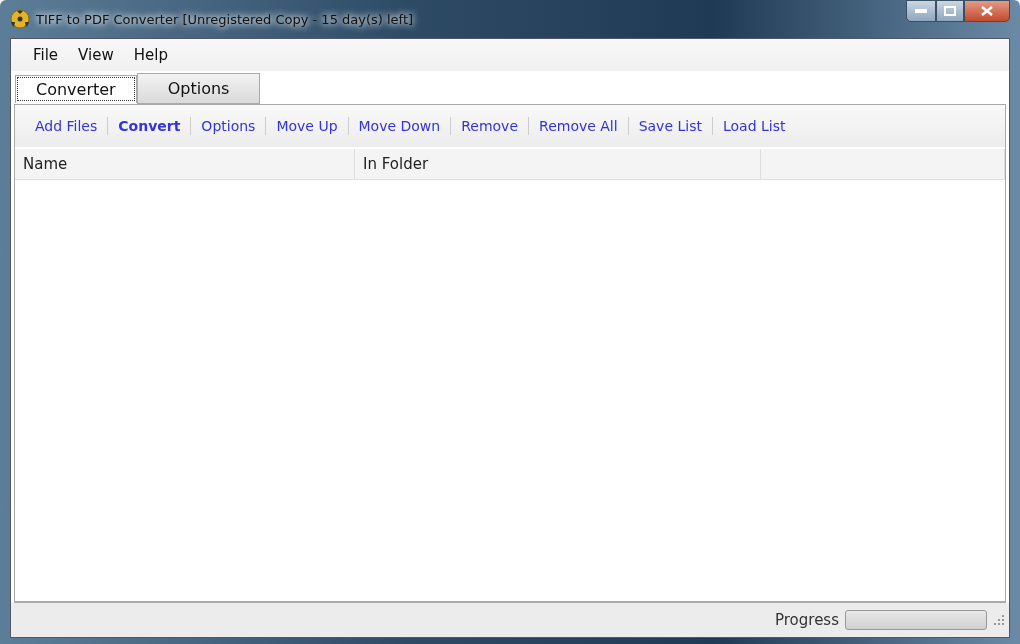 Image resolution: width=1020 pixels, height=644 pixels. What do you see at coordinates (46, 55) in the screenshot?
I see `menu-item: File` at bounding box center [46, 55].